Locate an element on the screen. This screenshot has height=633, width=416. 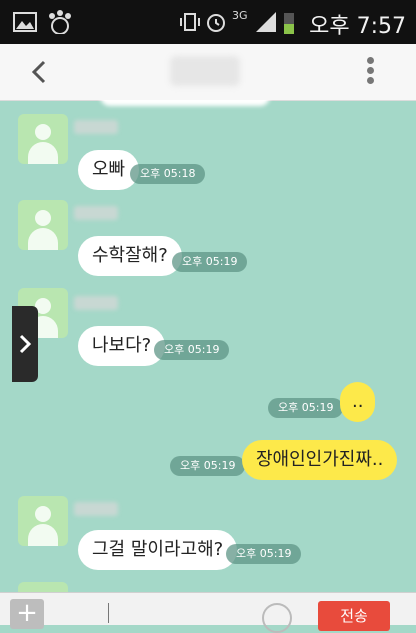
attach-plus-button: + is located at coordinates (27, 614).